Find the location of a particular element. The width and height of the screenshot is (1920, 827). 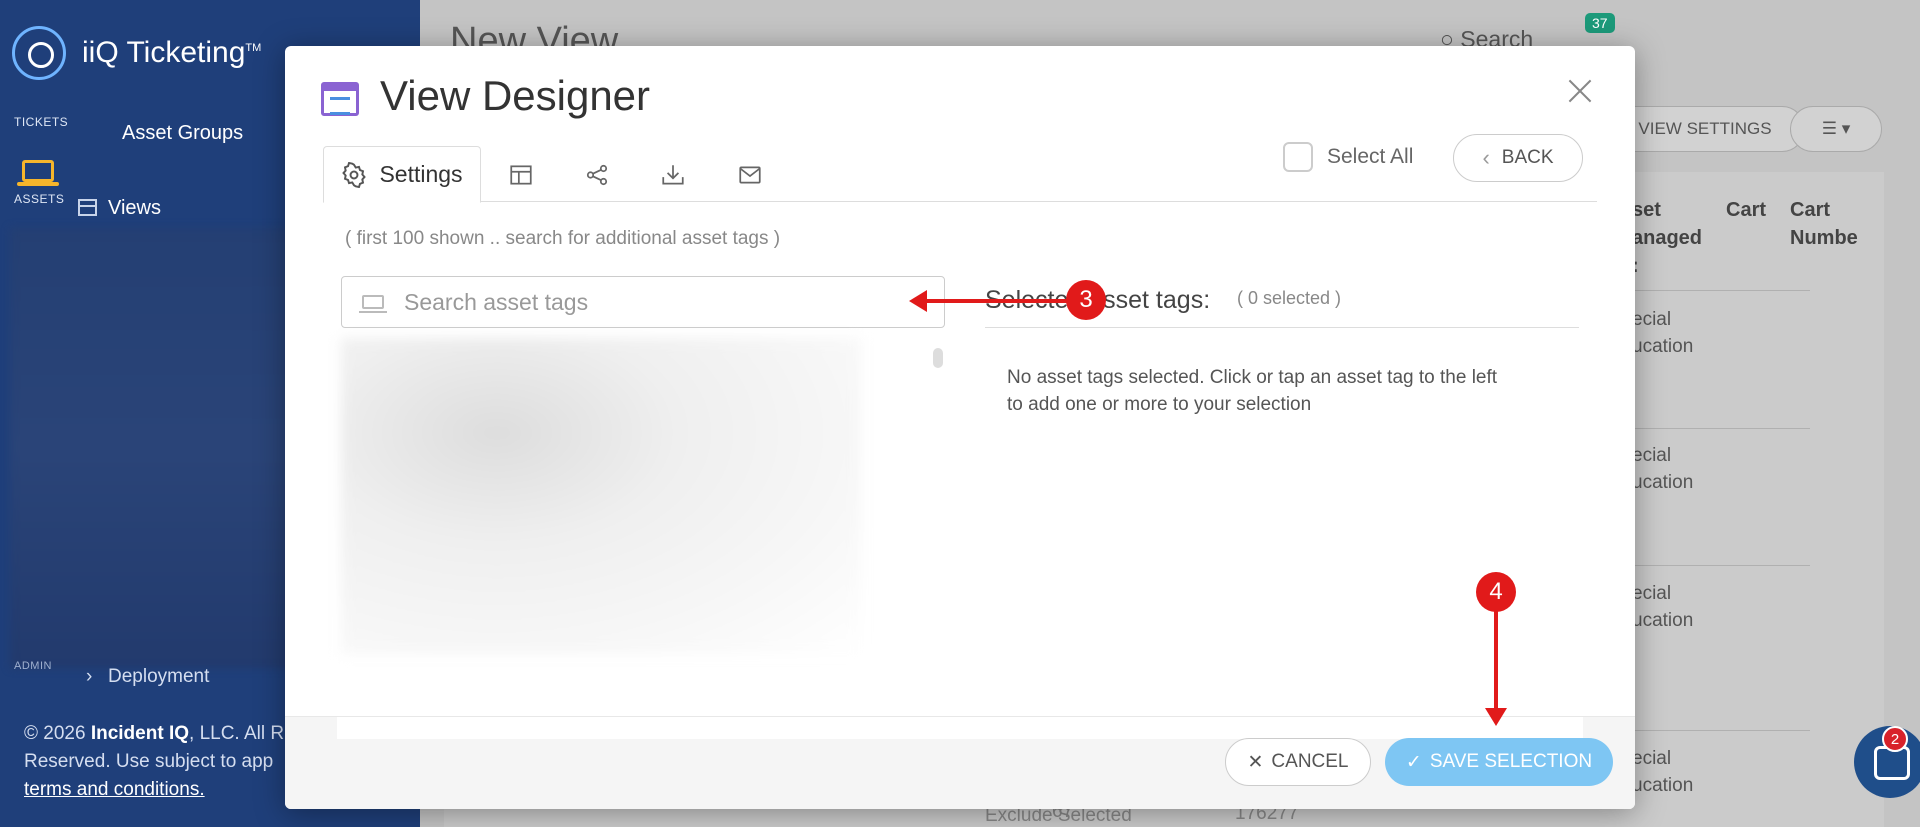

app-name: iiQ TicketingTM is located at coordinates (172, 52).